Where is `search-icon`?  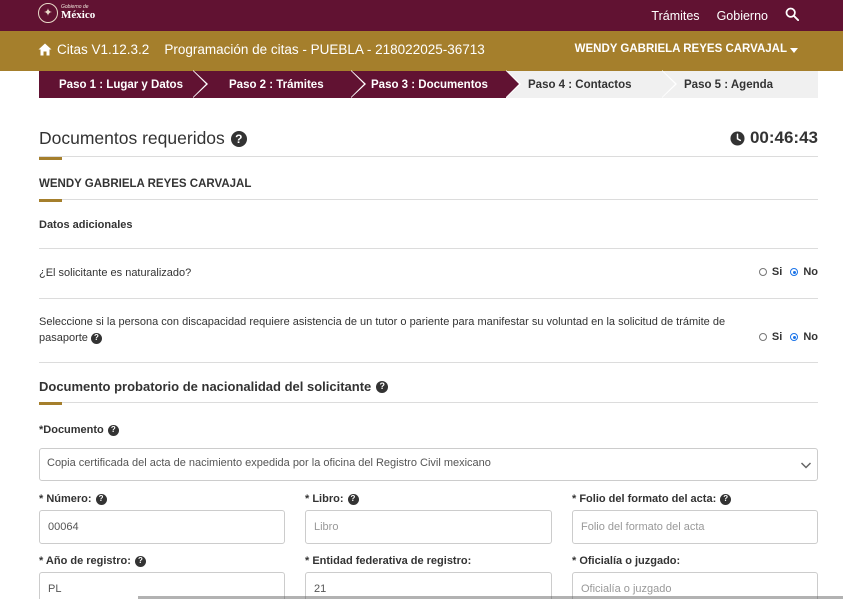
search-icon is located at coordinates (792, 14).